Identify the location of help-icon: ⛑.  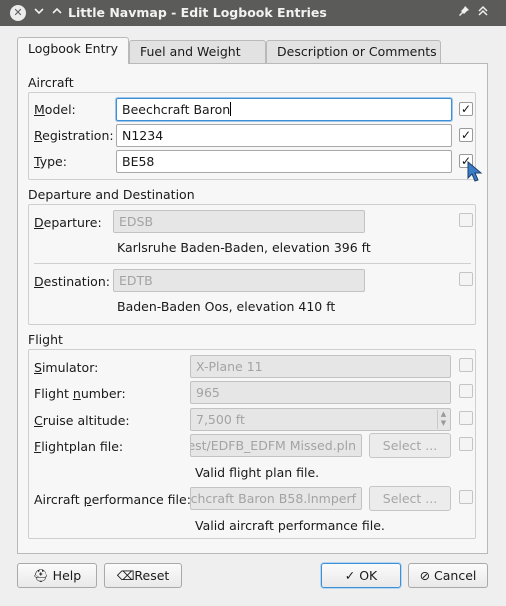
(40, 575).